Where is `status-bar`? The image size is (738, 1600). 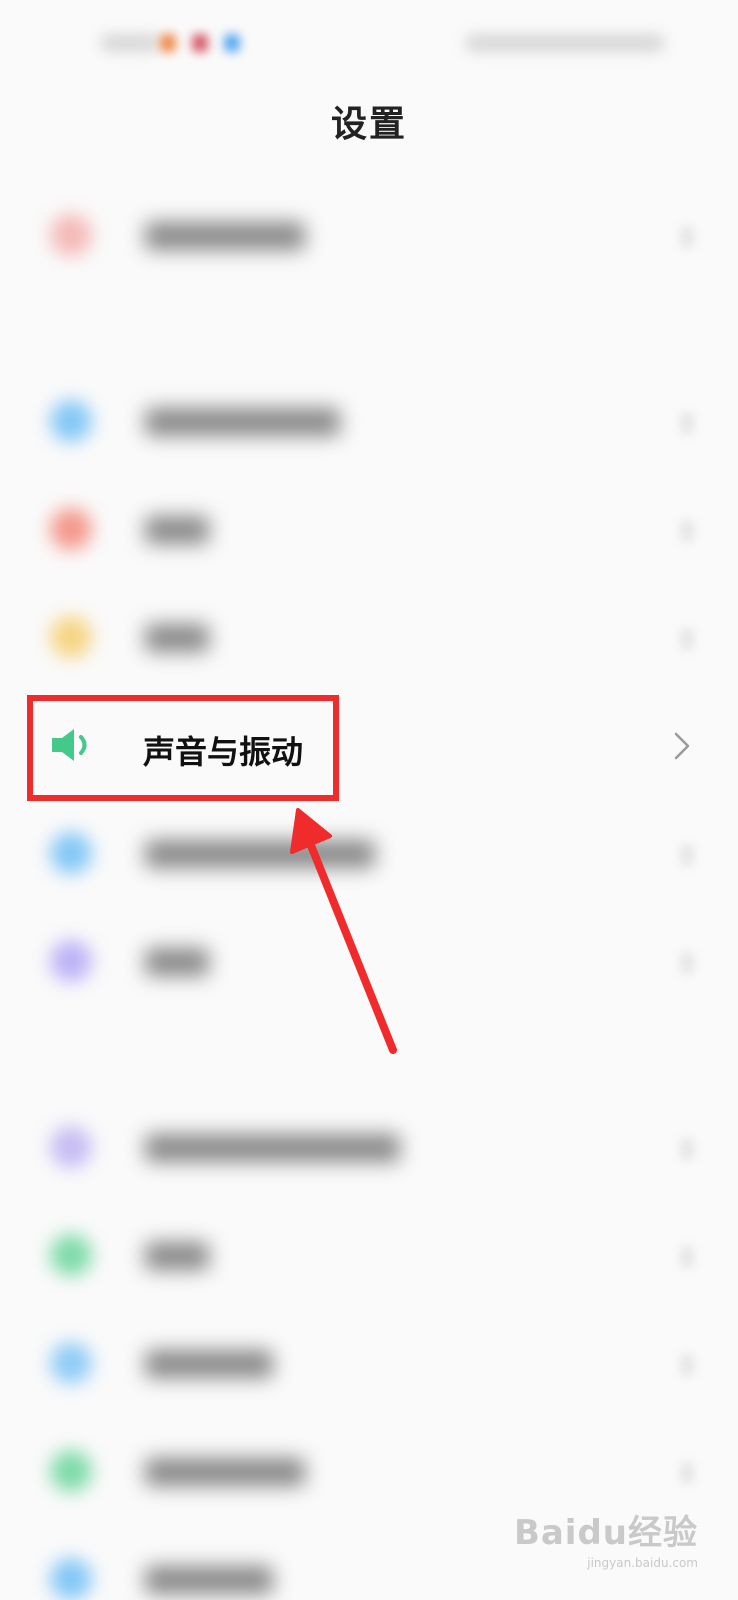 status-bar is located at coordinates (369, 45).